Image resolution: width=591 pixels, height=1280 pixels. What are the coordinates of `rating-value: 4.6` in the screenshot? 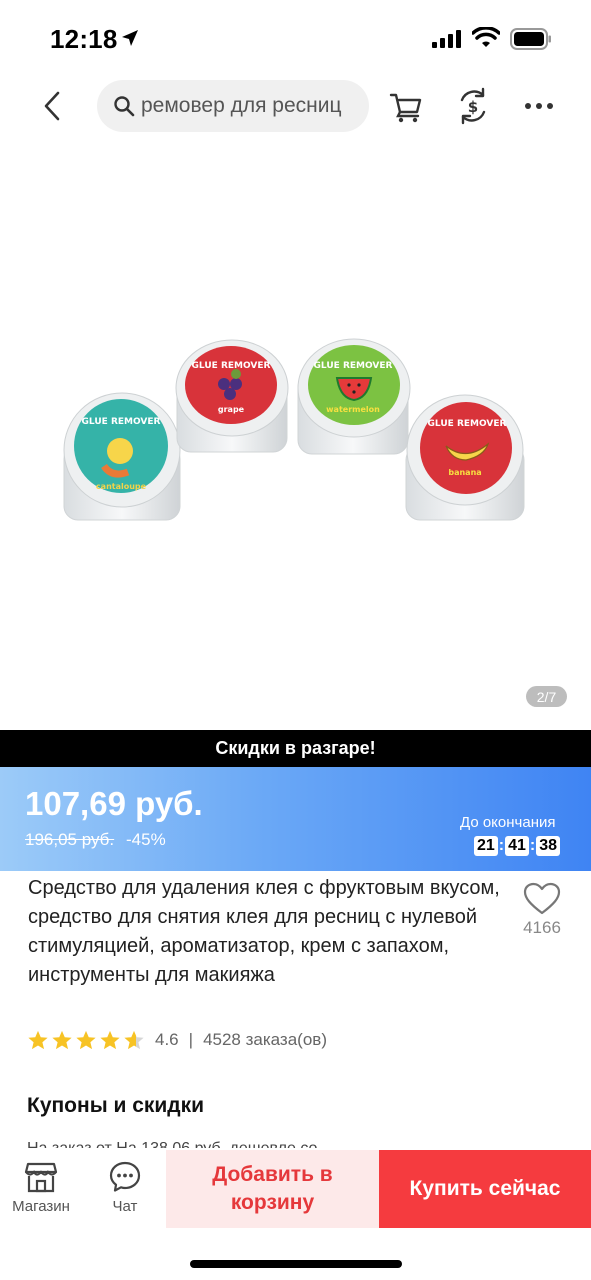 It's located at (167, 1039).